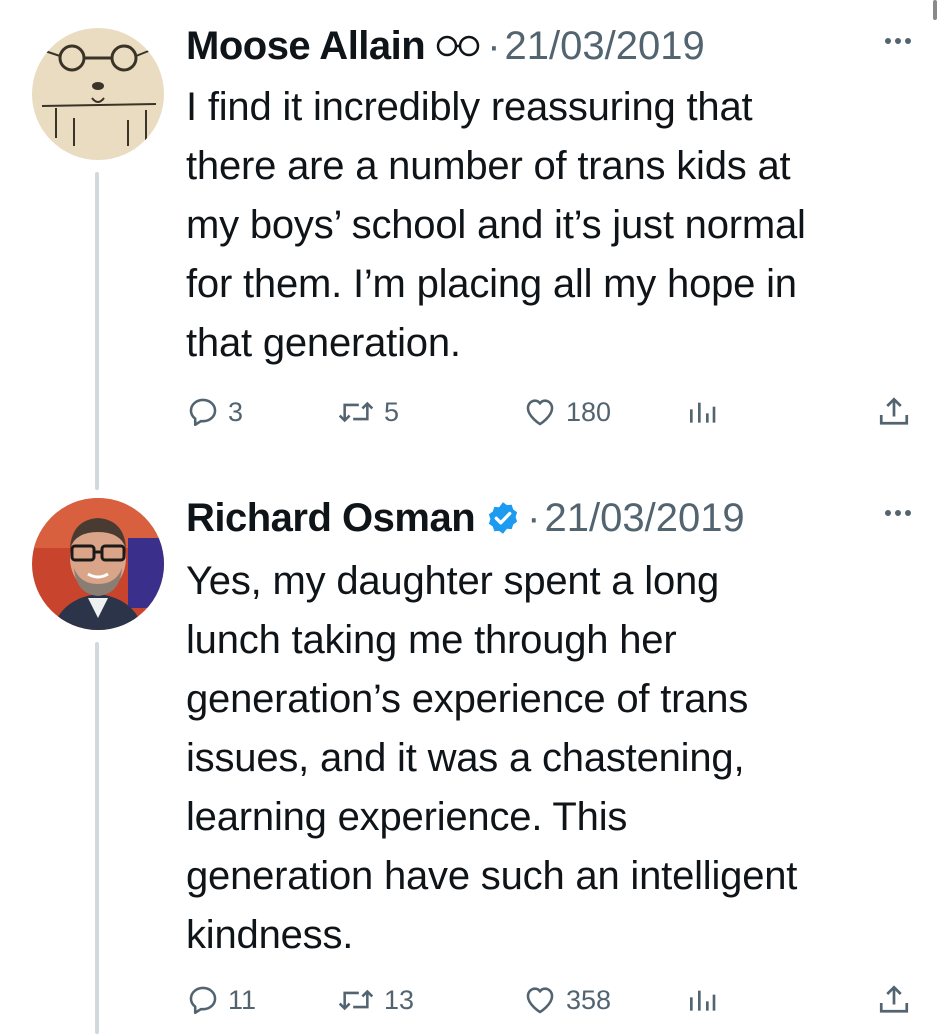  I want to click on man-photo-avatar-image, so click(98, 564).